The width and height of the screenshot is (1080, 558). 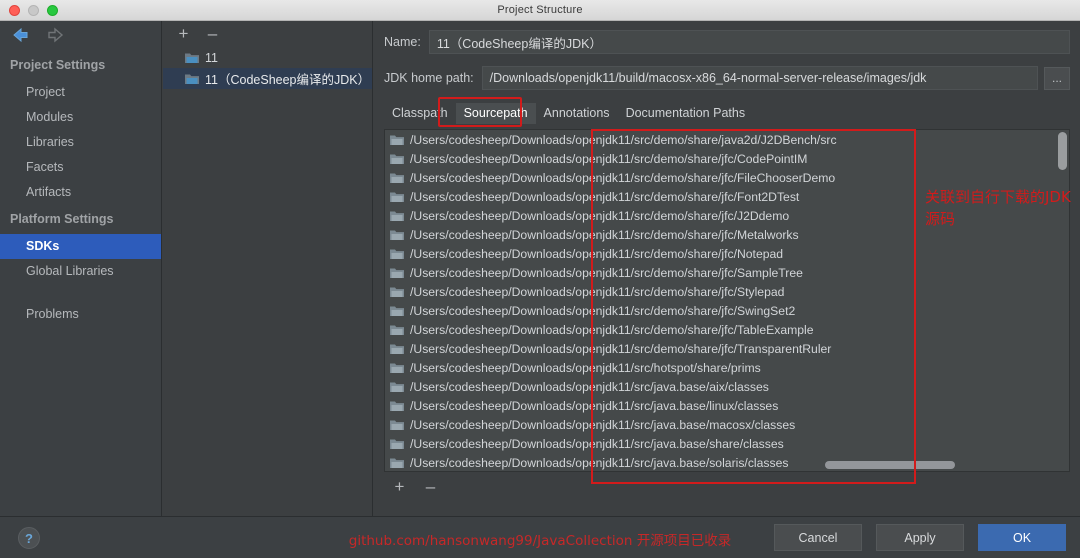 I want to click on sdk-tree-item: 11, so click(x=267, y=57).